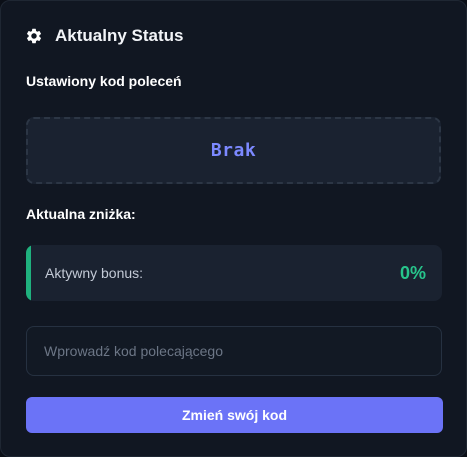 This screenshot has height=457, width=467. What do you see at coordinates (412, 273) in the screenshot?
I see `bonus-value: 0%` at bounding box center [412, 273].